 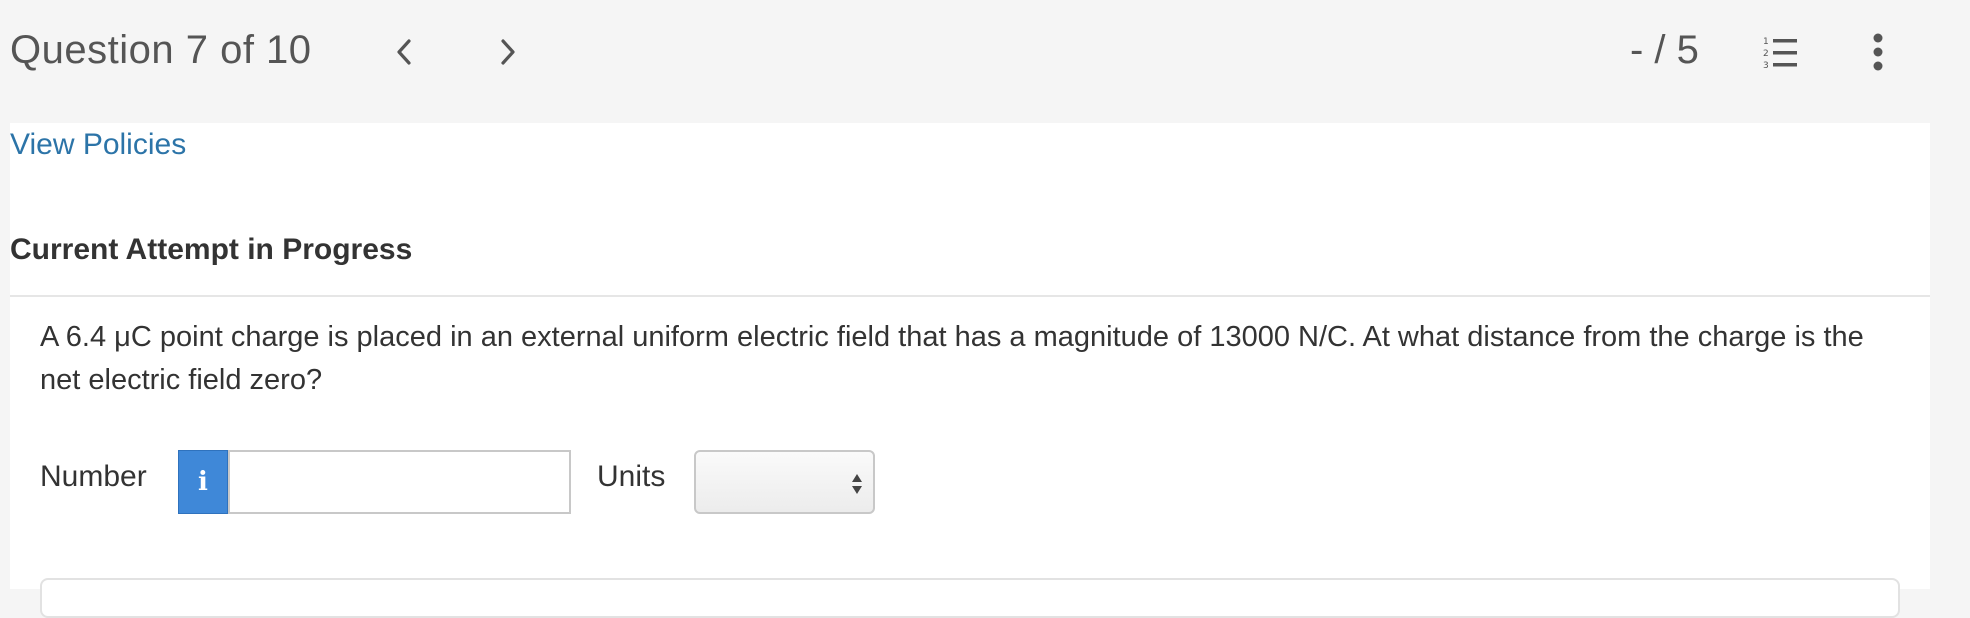 What do you see at coordinates (1766, 54) in the screenshot?
I see `svg-text: 2` at bounding box center [1766, 54].